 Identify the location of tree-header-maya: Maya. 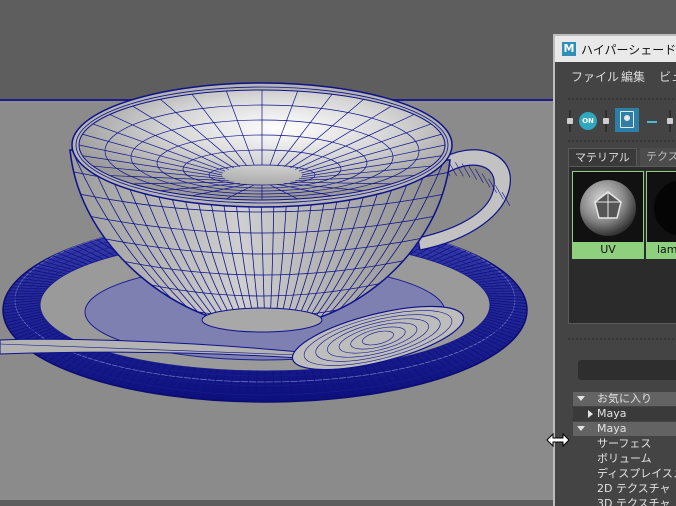
(624, 429).